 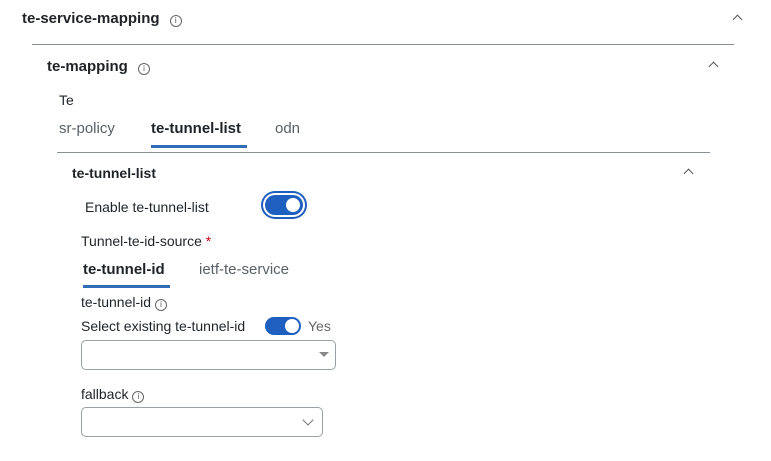 What do you see at coordinates (116, 302) in the screenshot?
I see `tunnel-id-label-text: te-tunnel-id` at bounding box center [116, 302].